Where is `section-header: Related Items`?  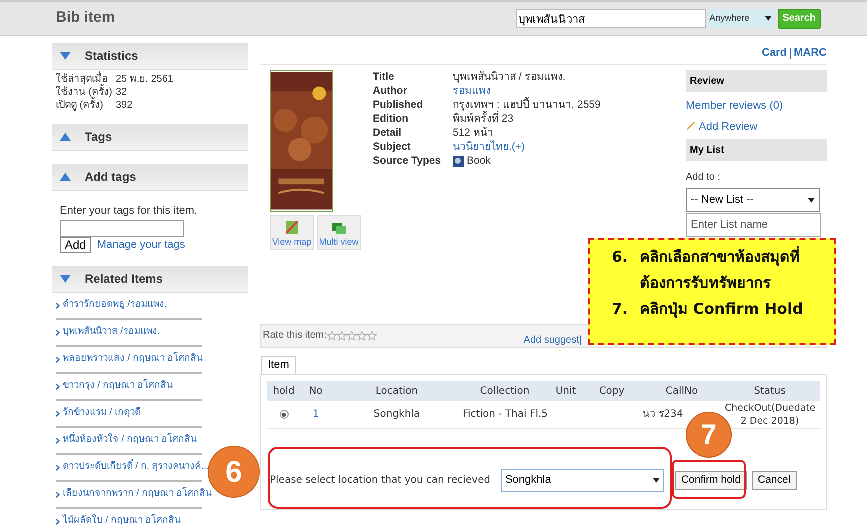
section-header: Related Items is located at coordinates (150, 279).